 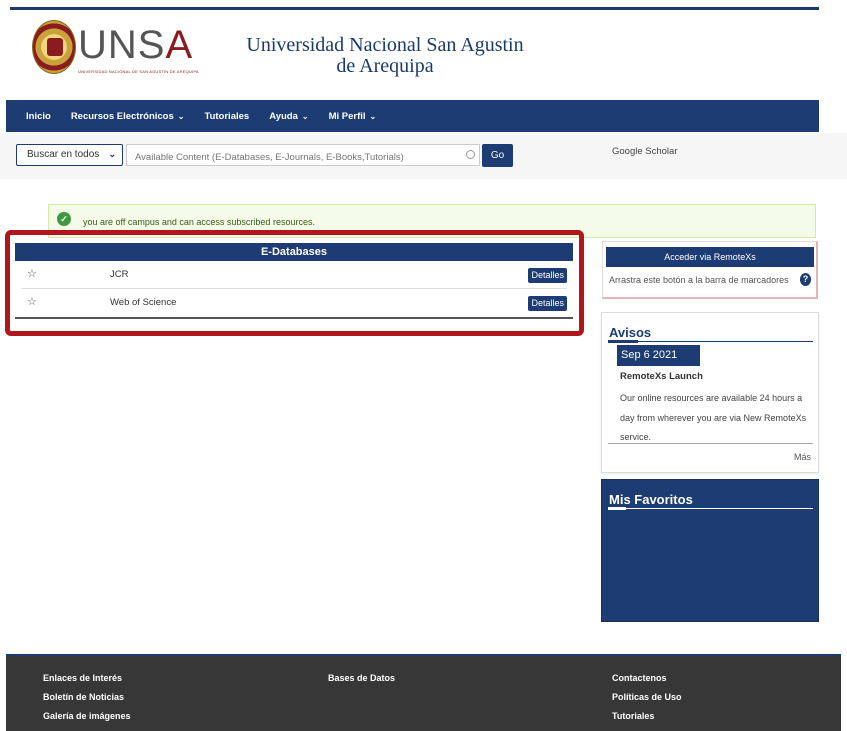 I want to click on search-bar: Buscar en todos ⌄ Go Google Scholar, so click(x=423, y=156).